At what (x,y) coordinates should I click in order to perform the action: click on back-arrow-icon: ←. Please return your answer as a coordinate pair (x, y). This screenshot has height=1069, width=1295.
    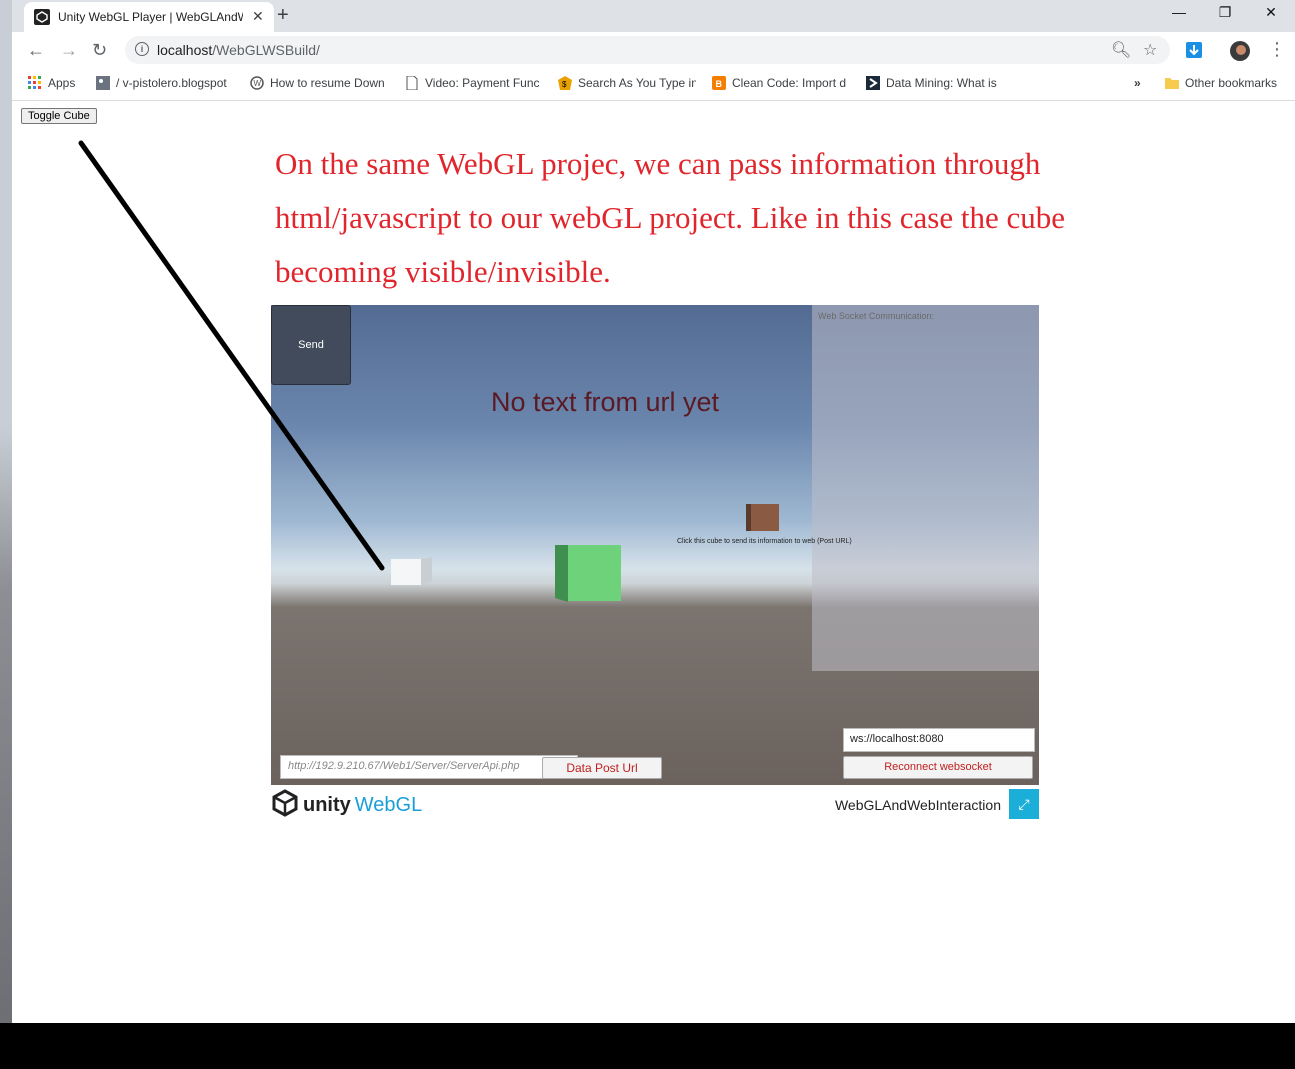
    Looking at the image, I should click on (36, 50).